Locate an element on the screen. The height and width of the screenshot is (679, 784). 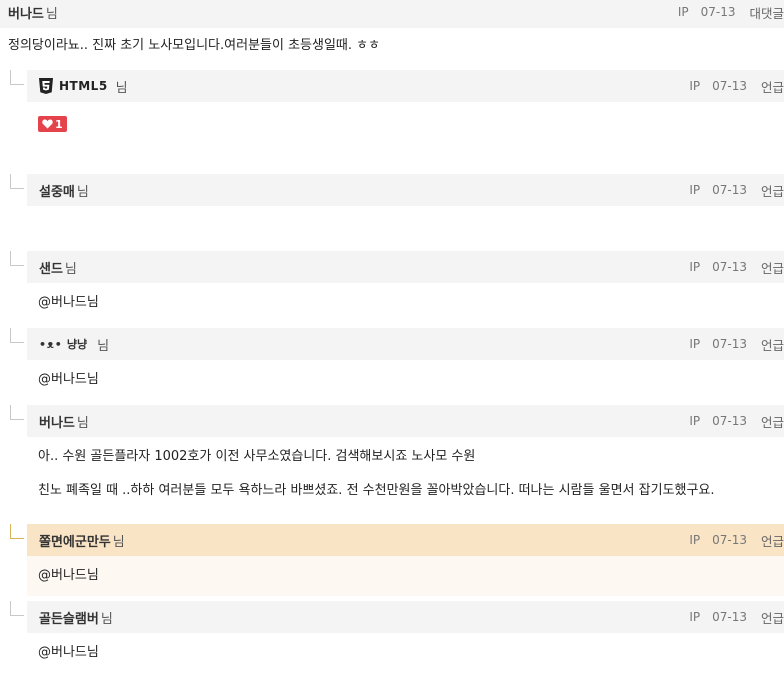
comment-header: 샌드 님 IP 07-13 언급 is located at coordinates (405, 267).